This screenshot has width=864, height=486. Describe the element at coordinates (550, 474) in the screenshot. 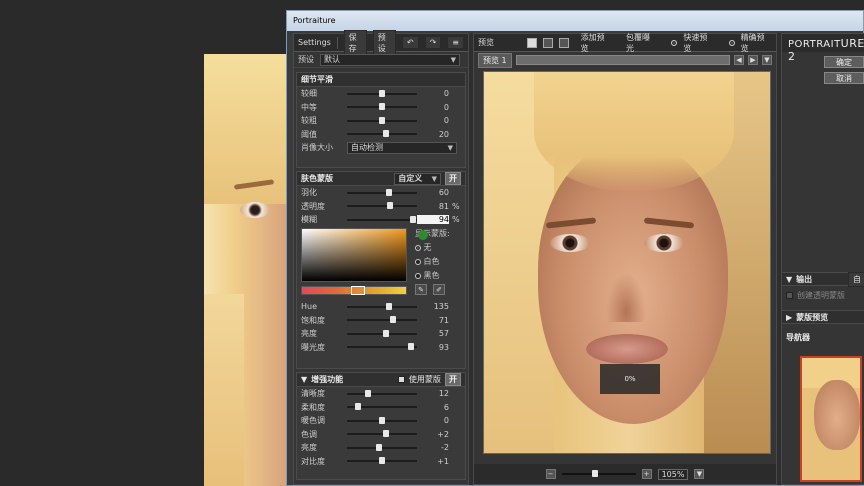

I see `zoom-out-icon: −` at that location.